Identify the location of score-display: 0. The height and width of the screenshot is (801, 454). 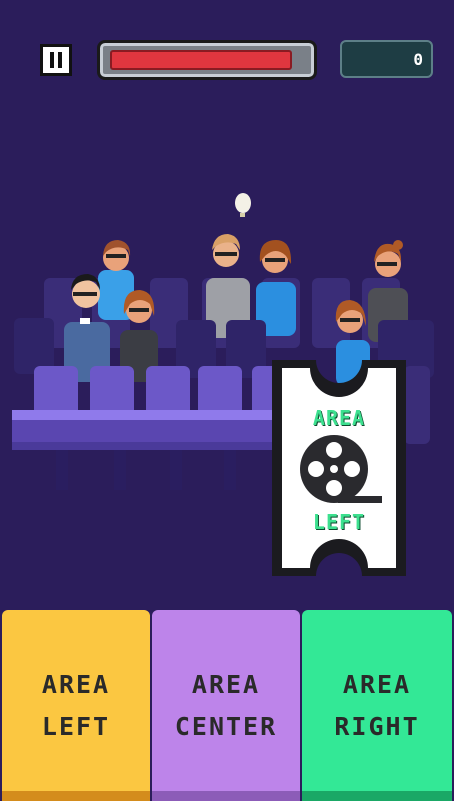
(386, 59).